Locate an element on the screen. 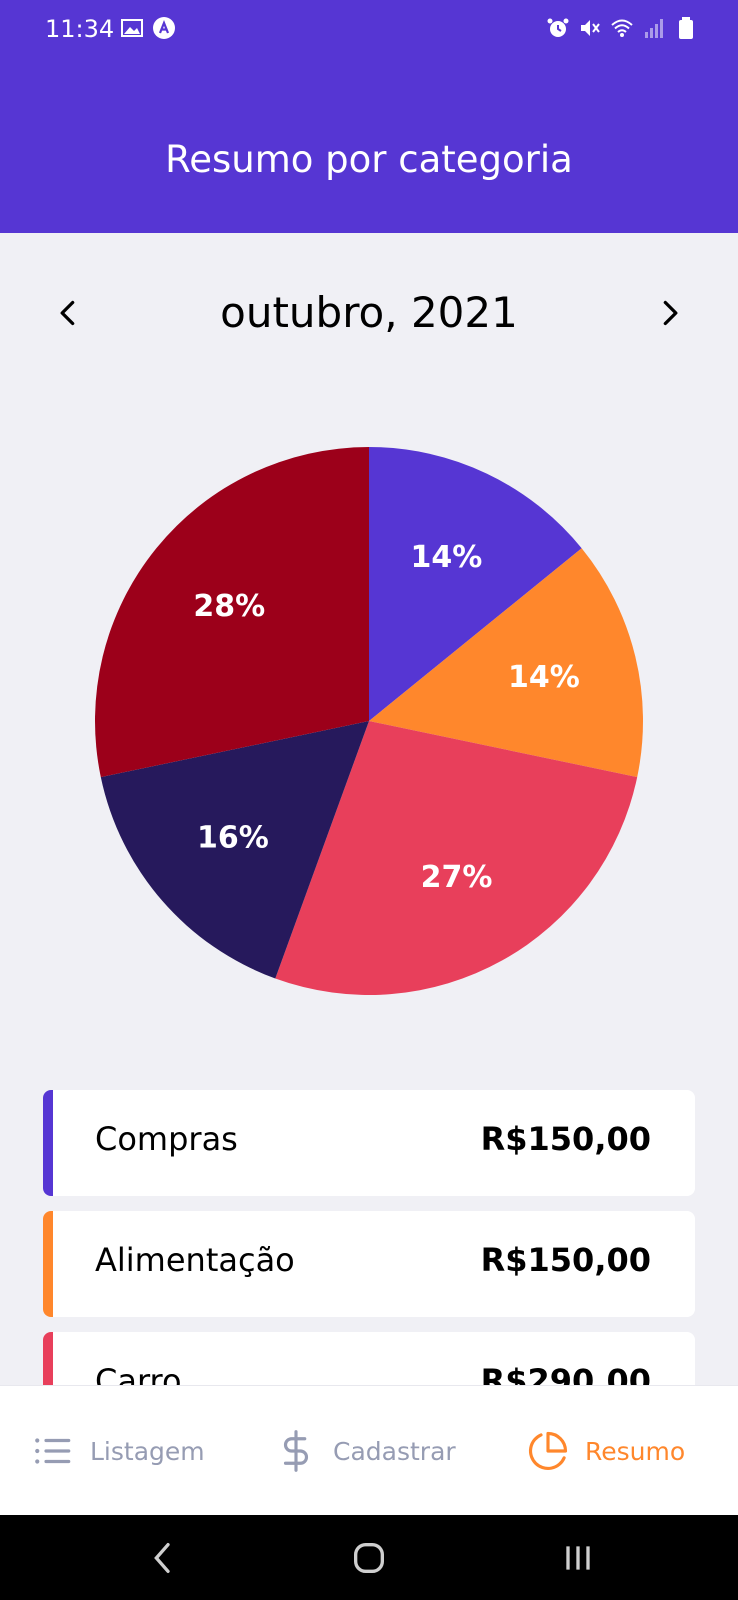  tab-label: Listagem is located at coordinates (147, 1451).